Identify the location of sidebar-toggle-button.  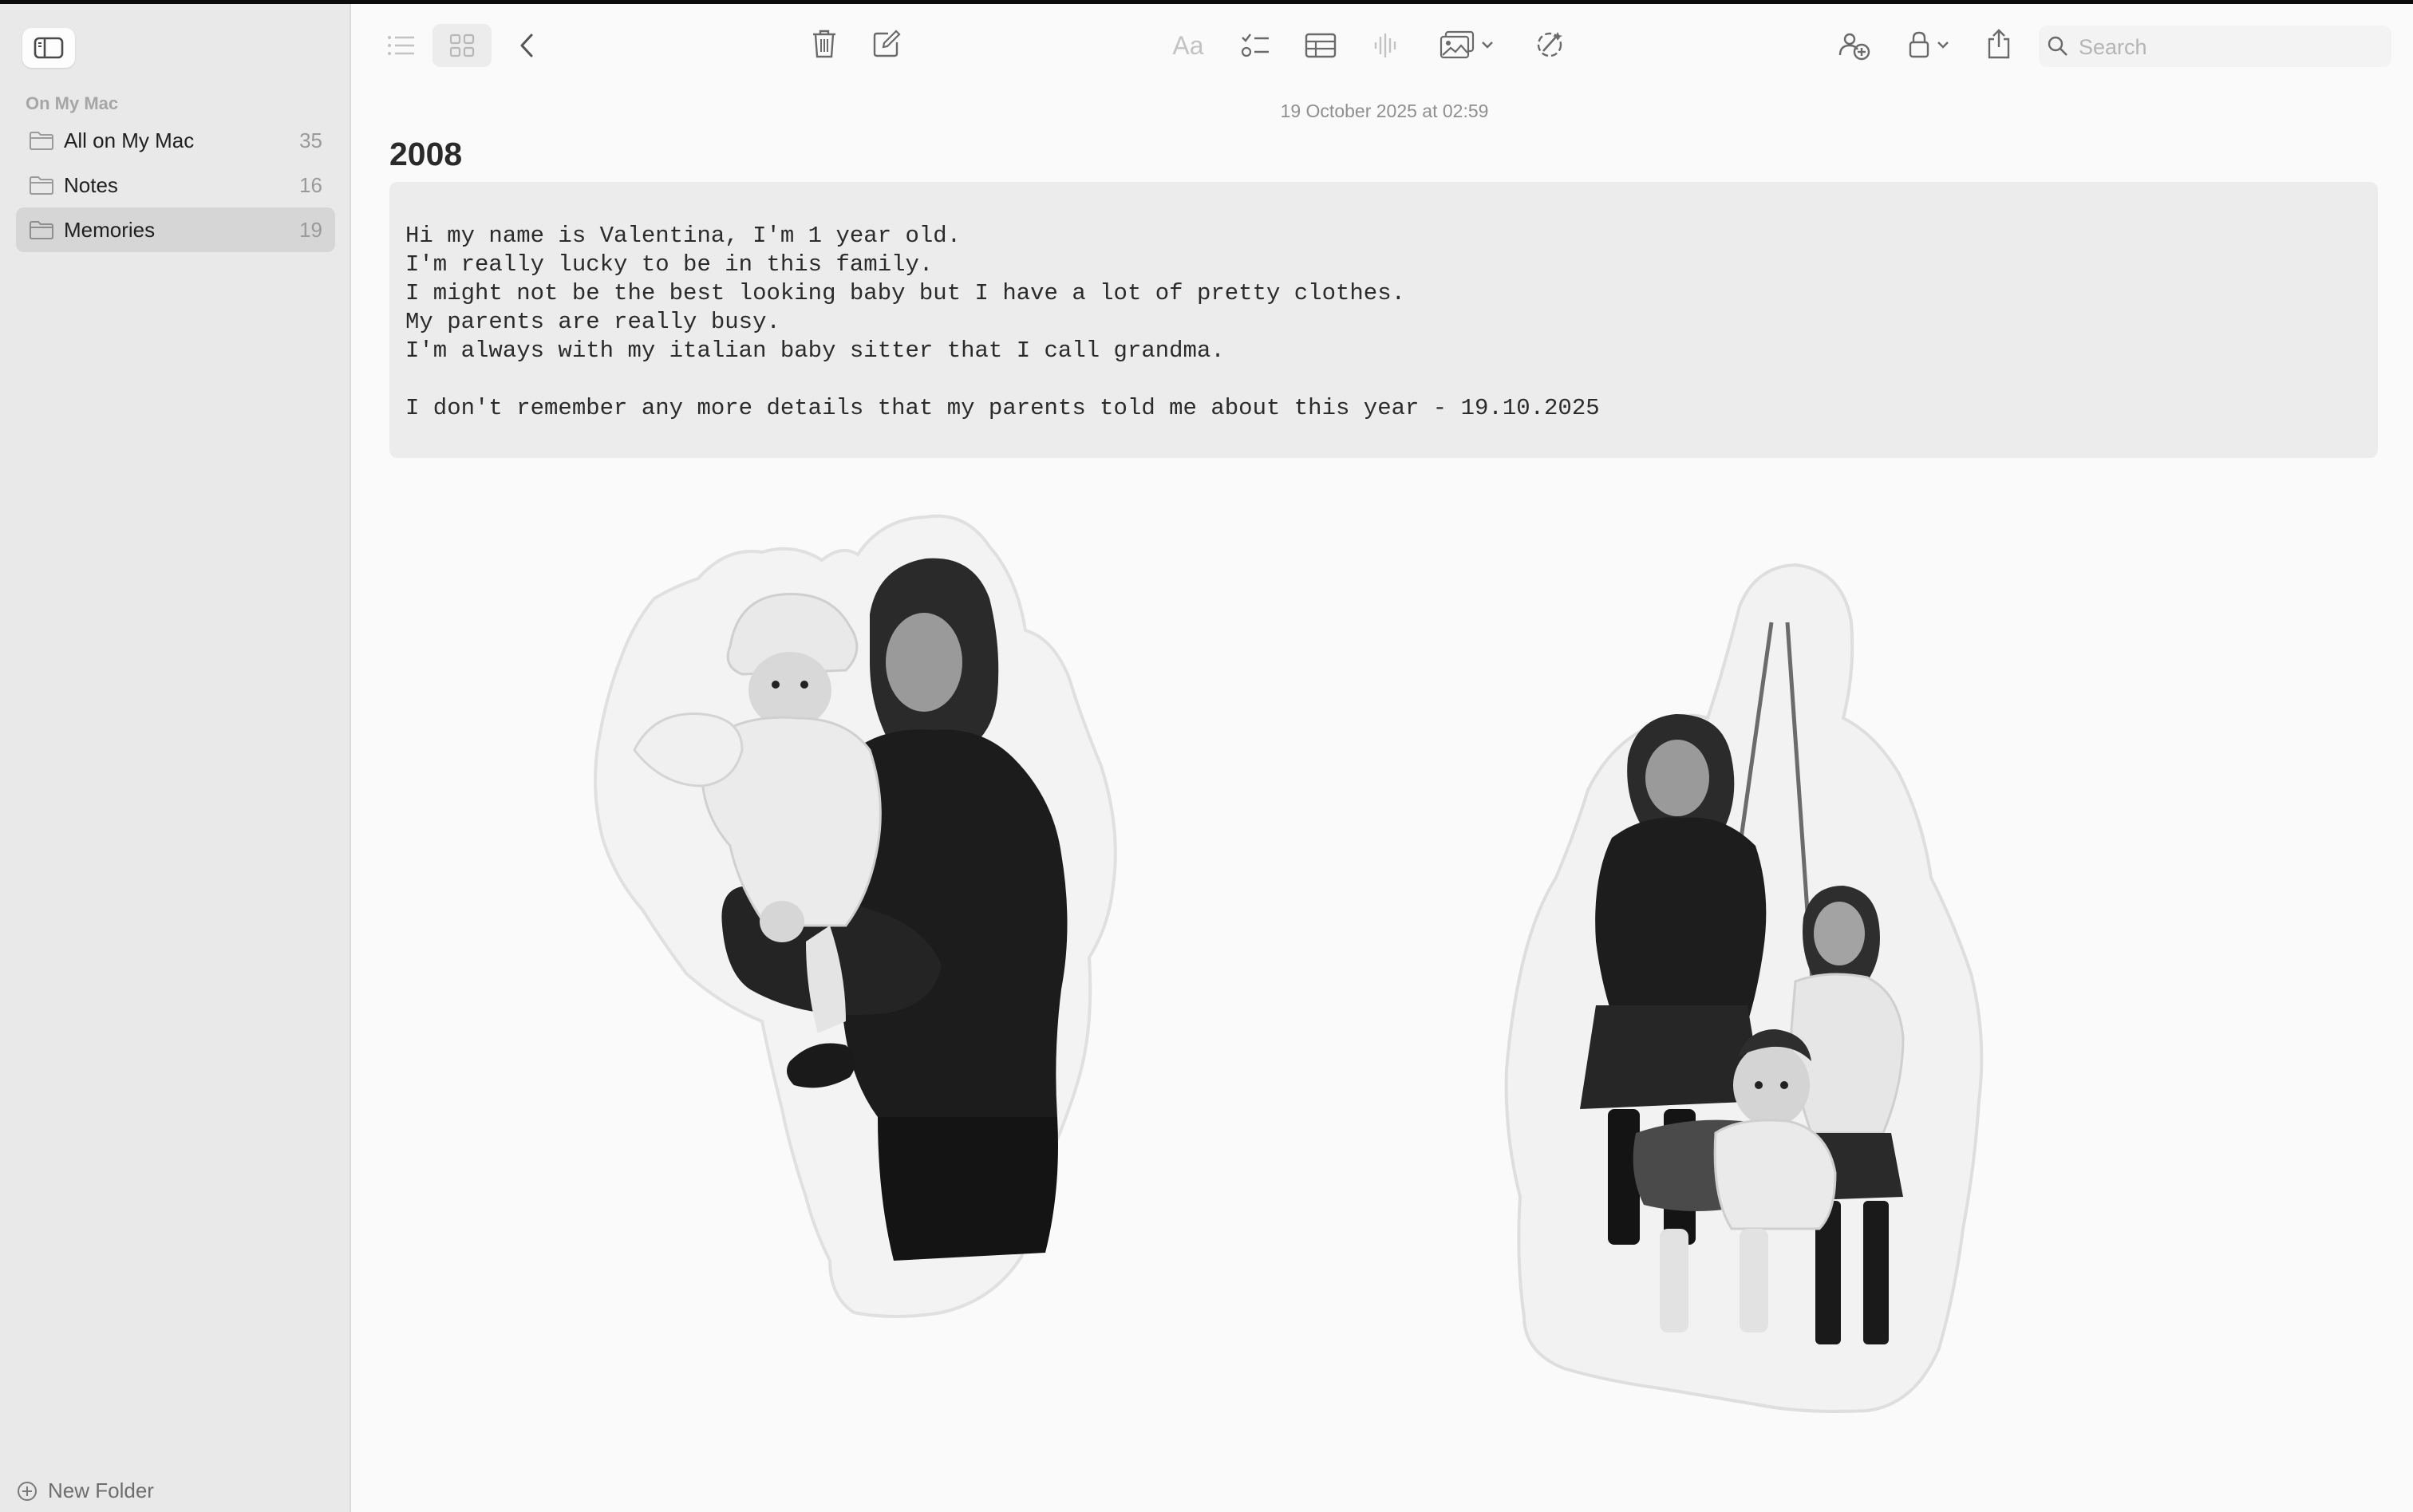
(49, 48).